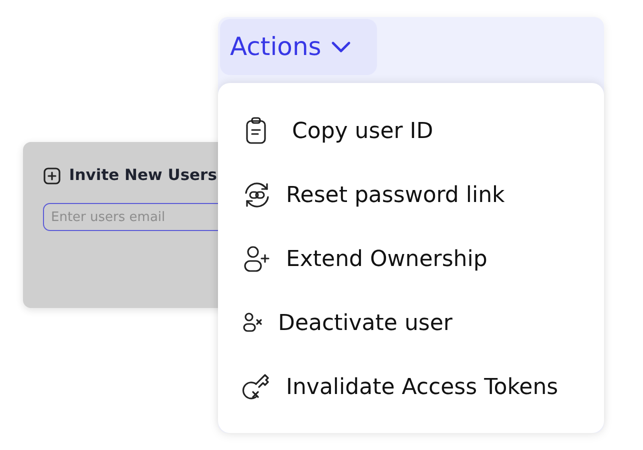 This screenshot has height=450, width=643. I want to click on key-remove-icon, so click(257, 387).